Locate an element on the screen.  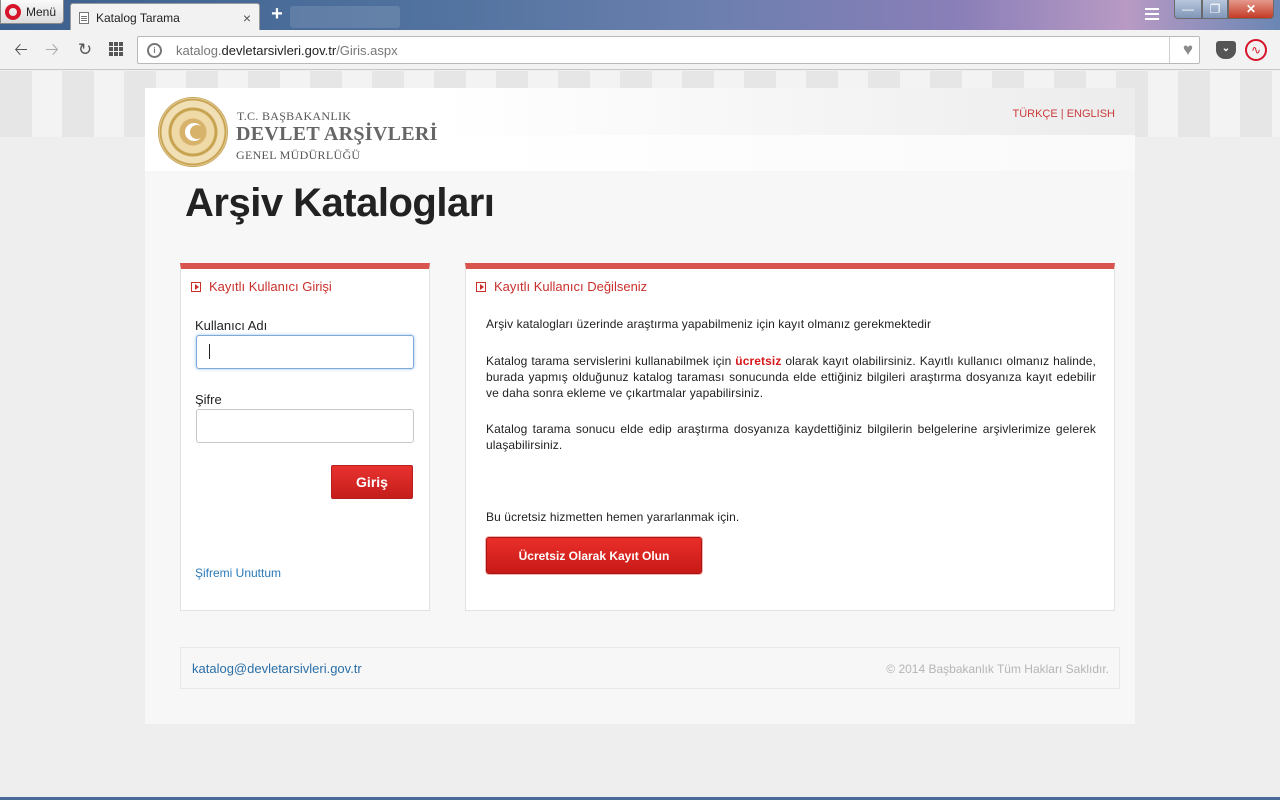
register-heading-text: Kayıtlı Kullanıcı Değilseniz is located at coordinates (571, 286).